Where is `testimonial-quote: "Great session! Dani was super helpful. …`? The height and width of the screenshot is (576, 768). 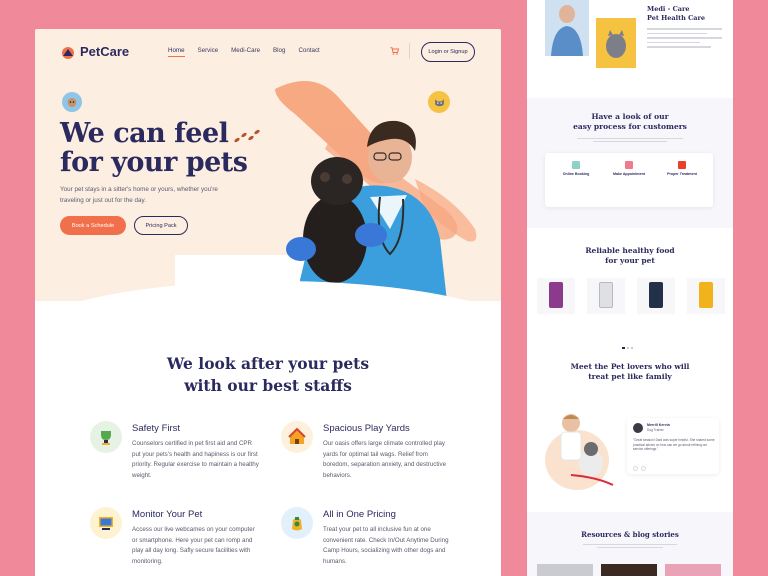
testimonial-quote: "Great session! Dani was super helpful. … is located at coordinates (674, 444).